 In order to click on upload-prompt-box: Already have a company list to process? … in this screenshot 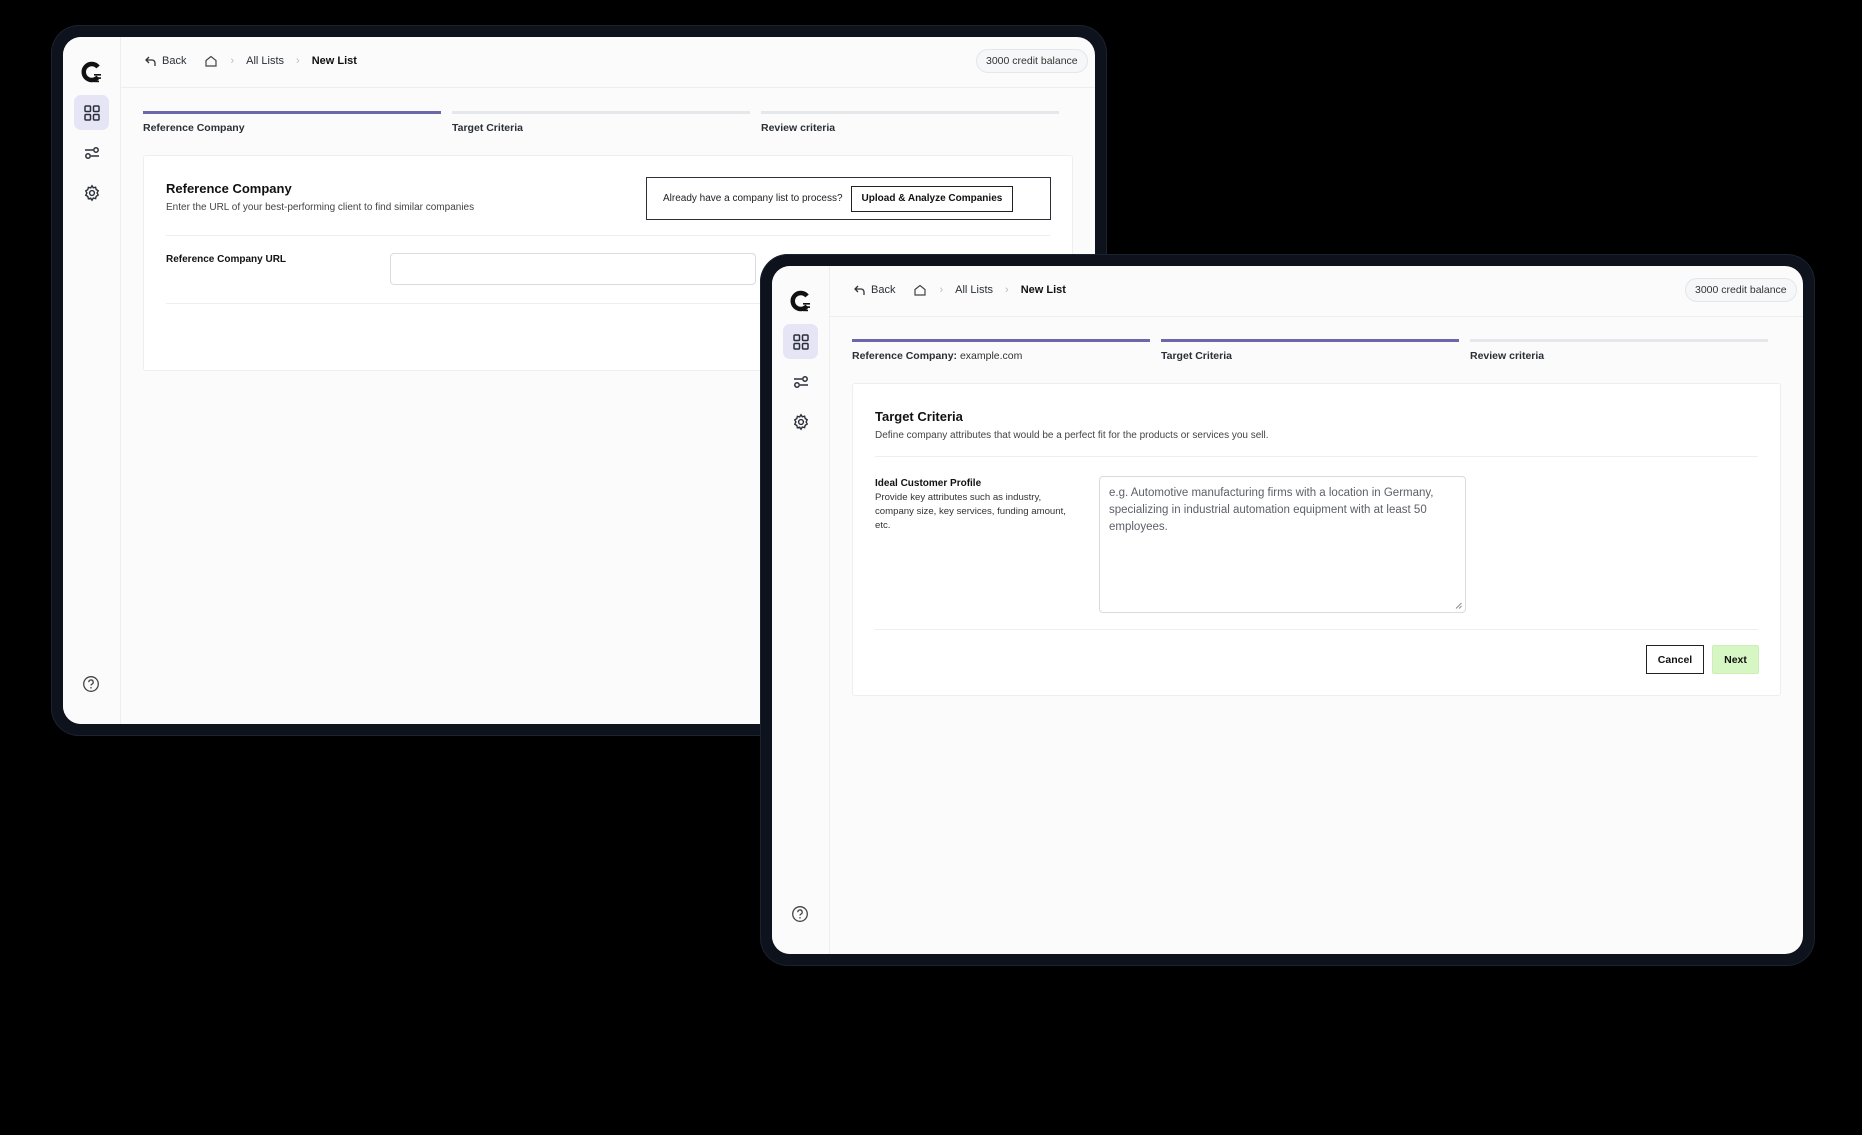, I will do `click(848, 198)`.